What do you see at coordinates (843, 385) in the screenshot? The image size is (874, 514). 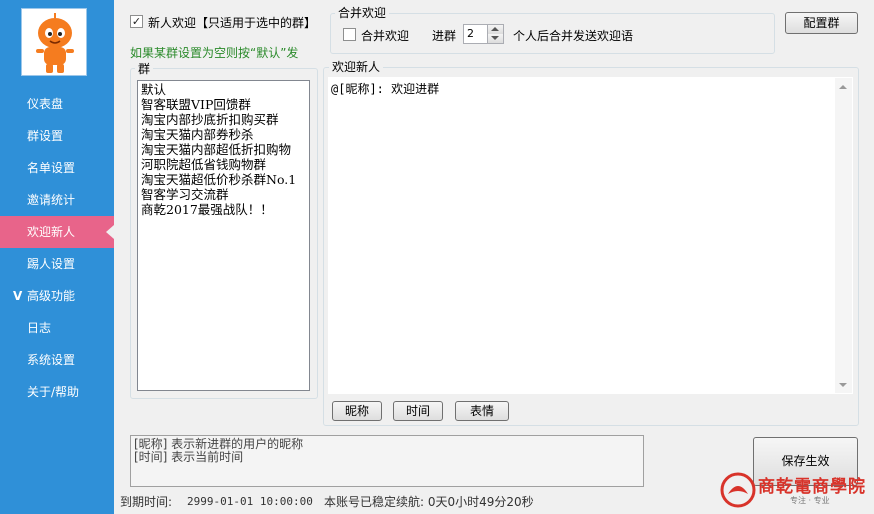 I see `scroll-down-icon` at bounding box center [843, 385].